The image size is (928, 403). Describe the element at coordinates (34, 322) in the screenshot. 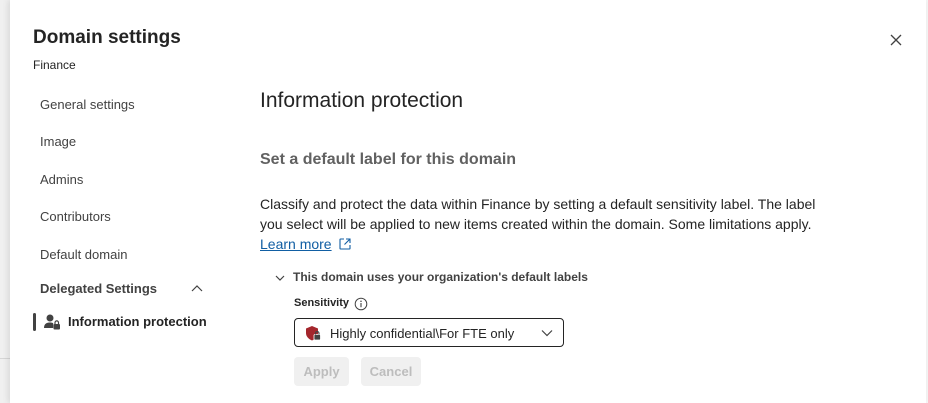

I see `selected-indicator` at that location.